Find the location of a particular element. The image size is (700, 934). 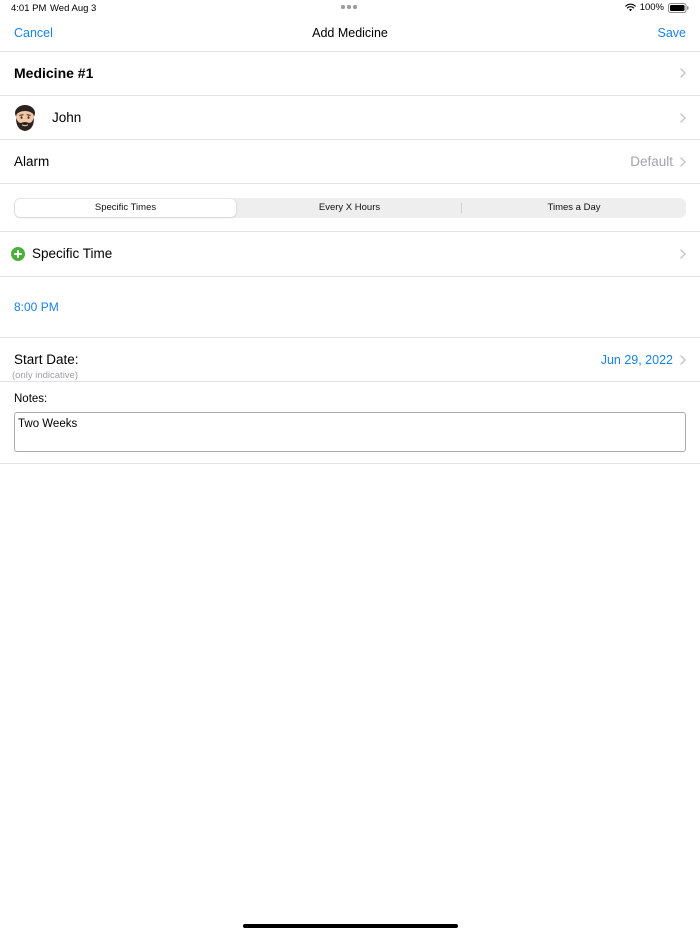

status-bar: 4:01 PM Wed Aug 3 100% is located at coordinates (350, 9).